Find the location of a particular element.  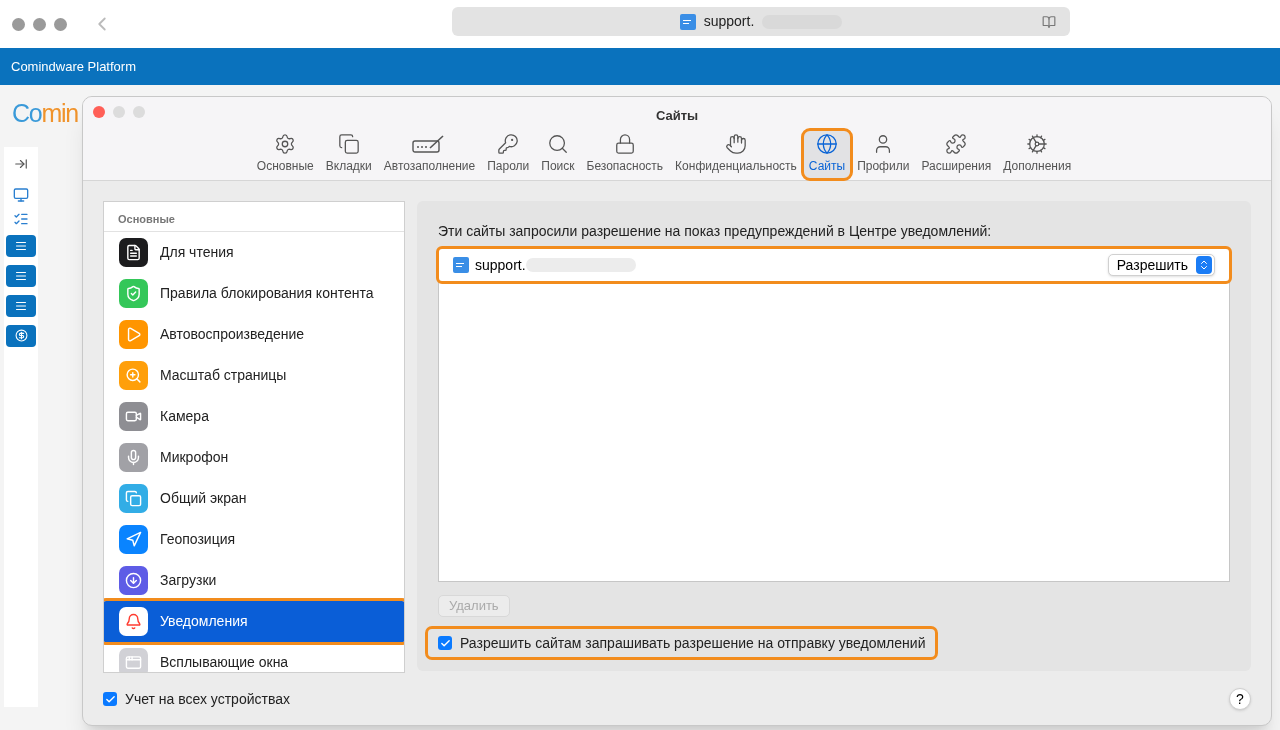

overlapping-squares-icon is located at coordinates (348, 144).